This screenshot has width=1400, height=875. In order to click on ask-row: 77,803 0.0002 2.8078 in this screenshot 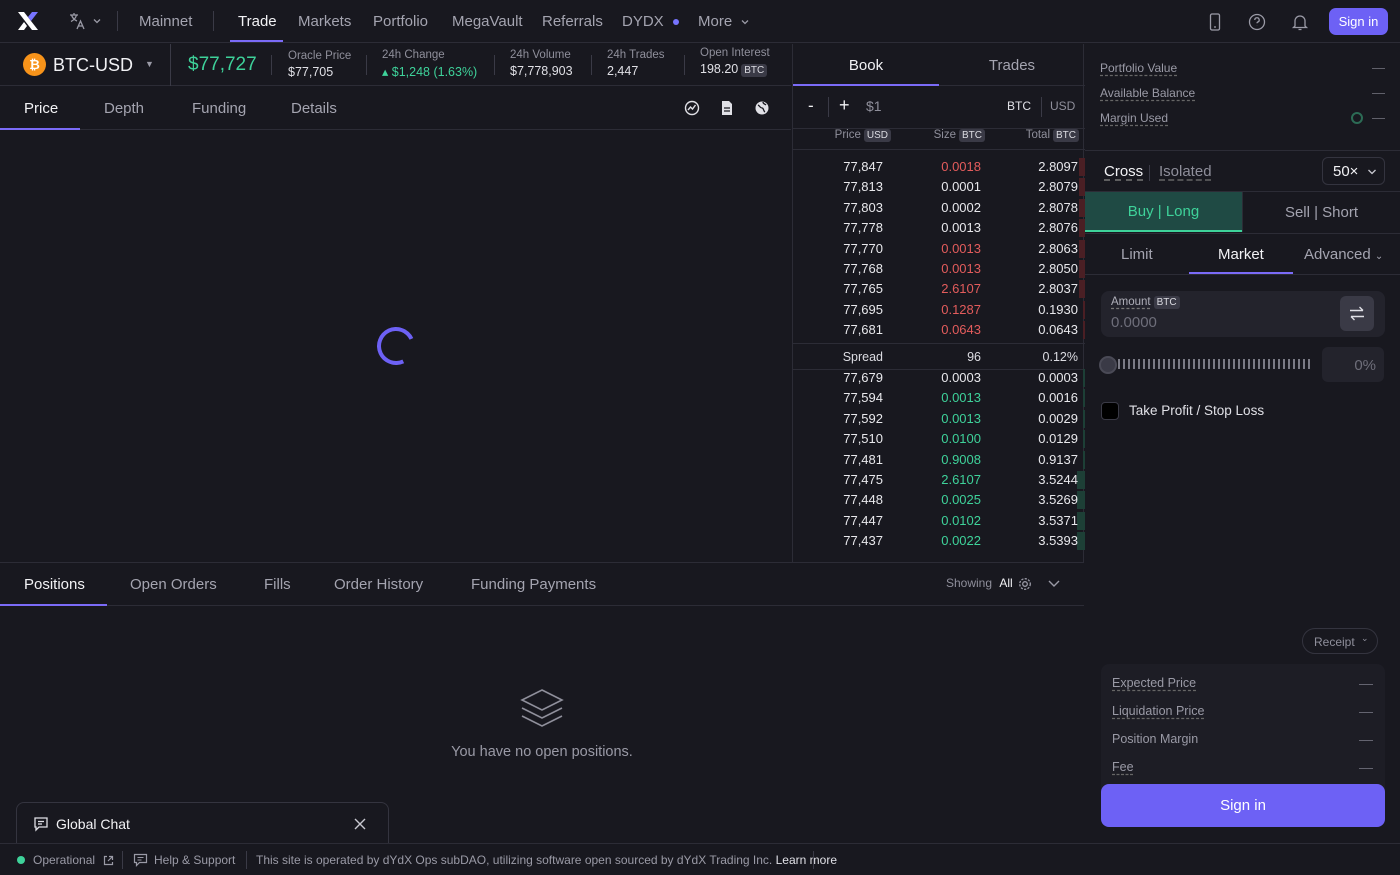, I will do `click(939, 208)`.